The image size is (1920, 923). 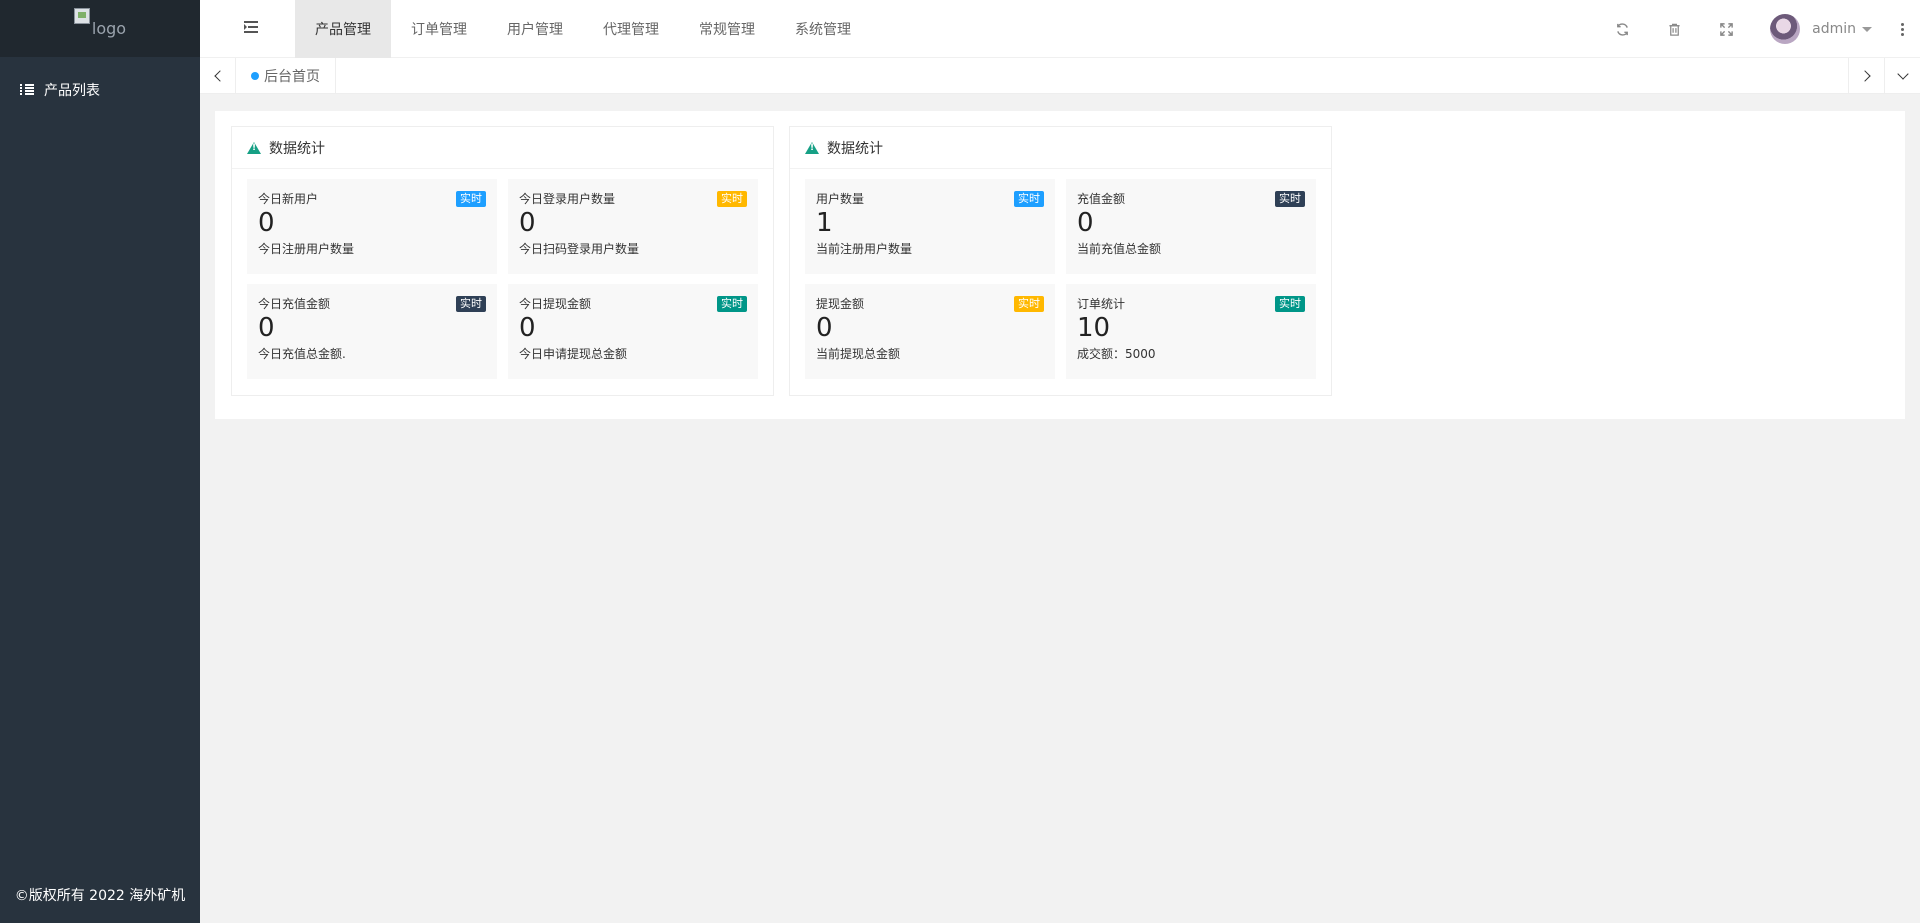 I want to click on tab-options-button, so click(x=1902, y=76).